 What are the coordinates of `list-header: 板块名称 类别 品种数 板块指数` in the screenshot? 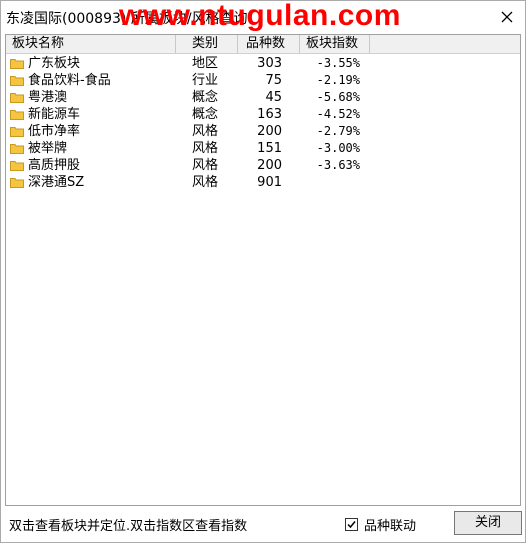 It's located at (263, 44).